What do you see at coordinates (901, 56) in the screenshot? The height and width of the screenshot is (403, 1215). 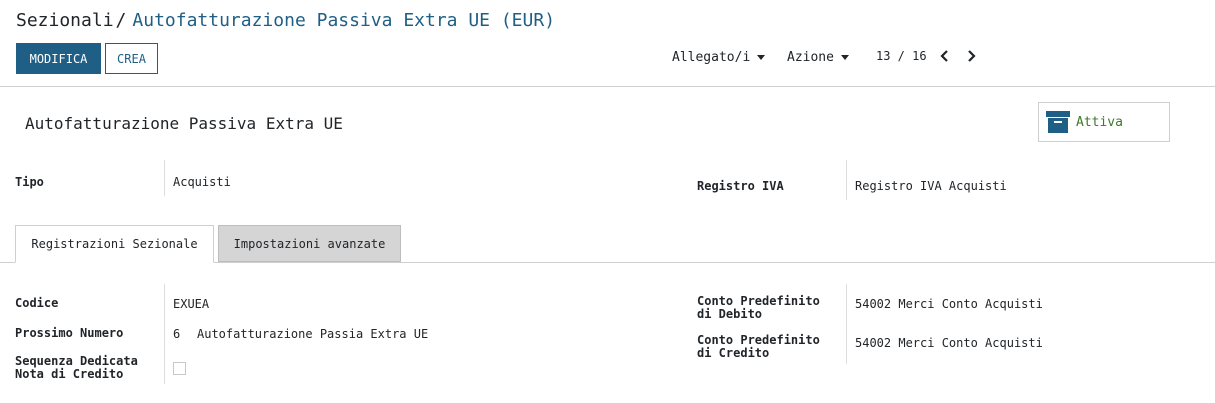 I see `pager-value: 13 / 16` at bounding box center [901, 56].